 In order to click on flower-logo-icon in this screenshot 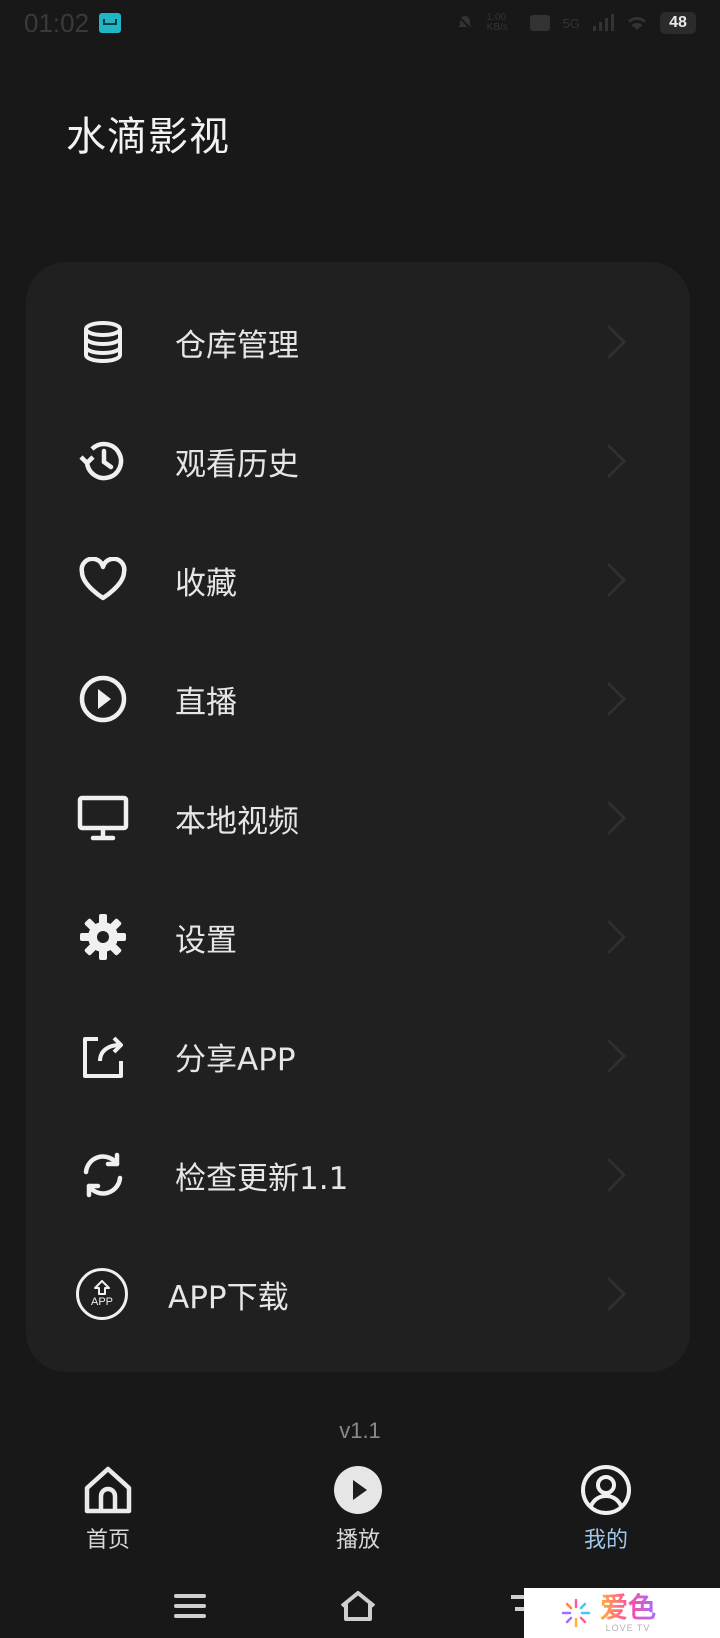, I will do `click(576, 1613)`.